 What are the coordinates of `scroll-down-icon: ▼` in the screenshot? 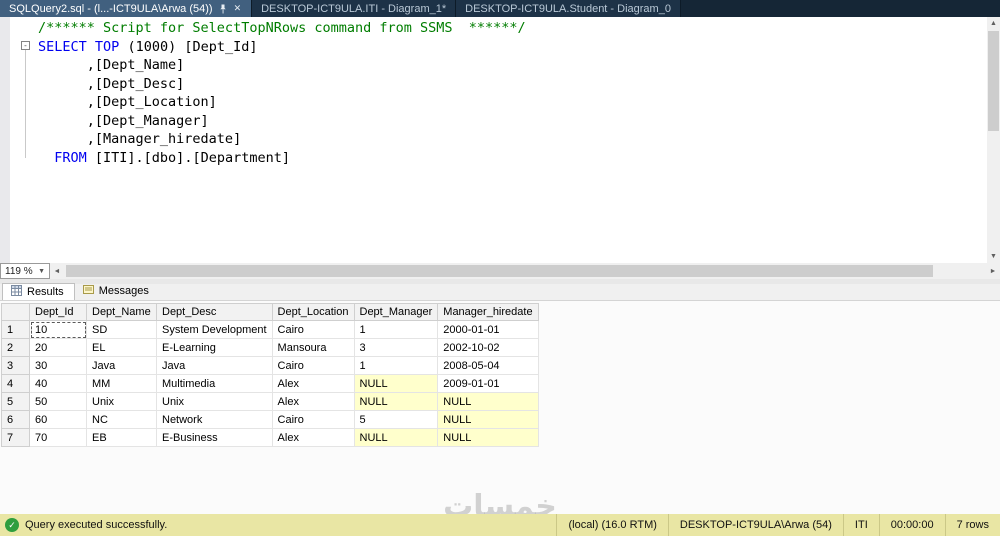 It's located at (993, 256).